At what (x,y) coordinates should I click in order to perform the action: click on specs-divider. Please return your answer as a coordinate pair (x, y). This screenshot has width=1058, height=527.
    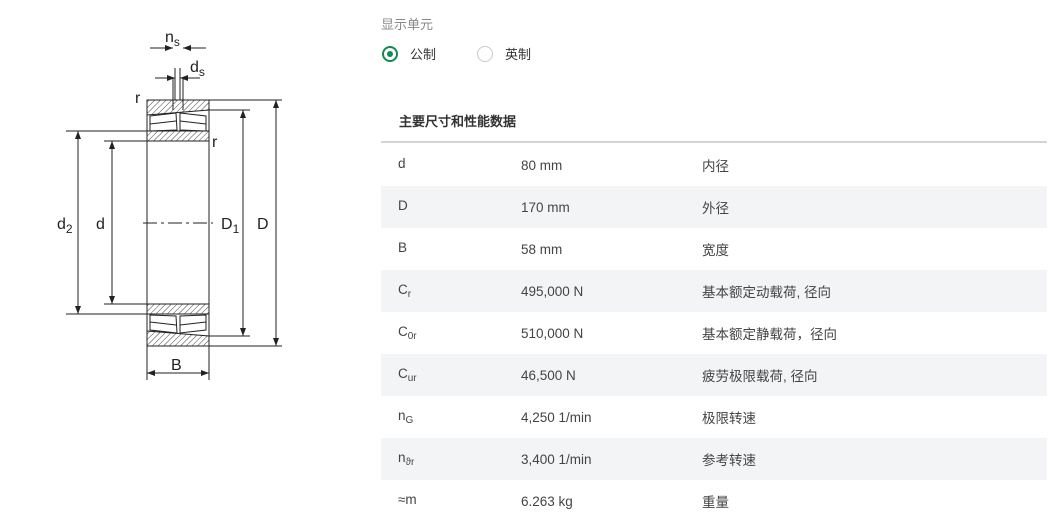
    Looking at the image, I should click on (714, 142).